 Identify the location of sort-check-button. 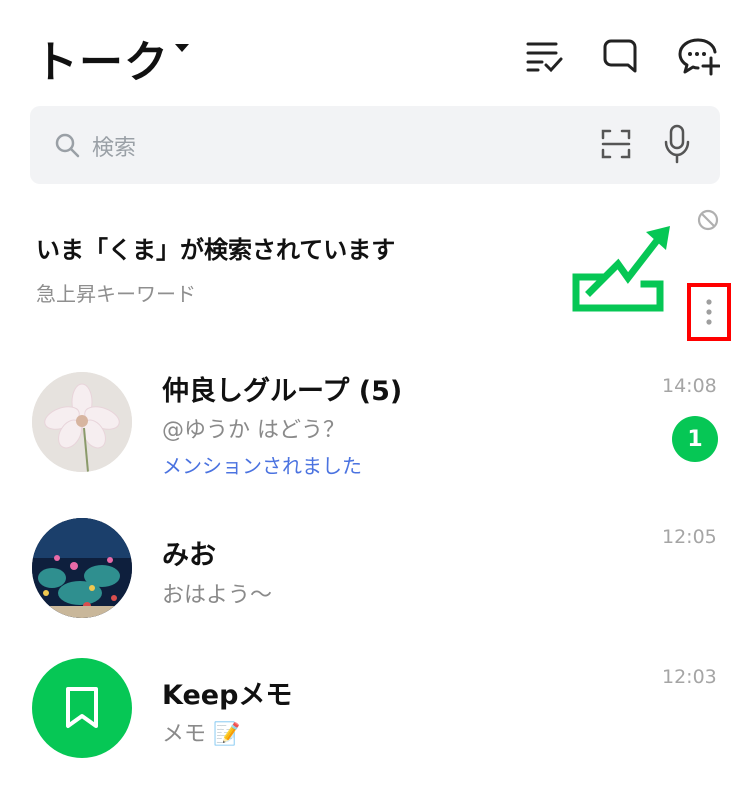
(544, 56).